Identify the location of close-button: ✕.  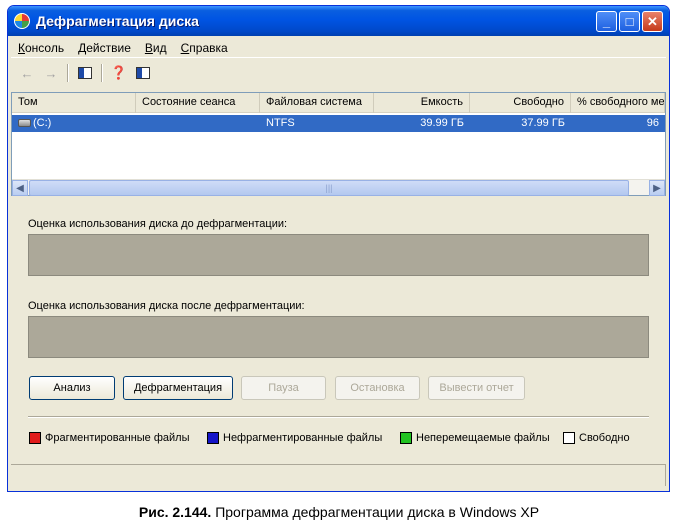
(652, 21).